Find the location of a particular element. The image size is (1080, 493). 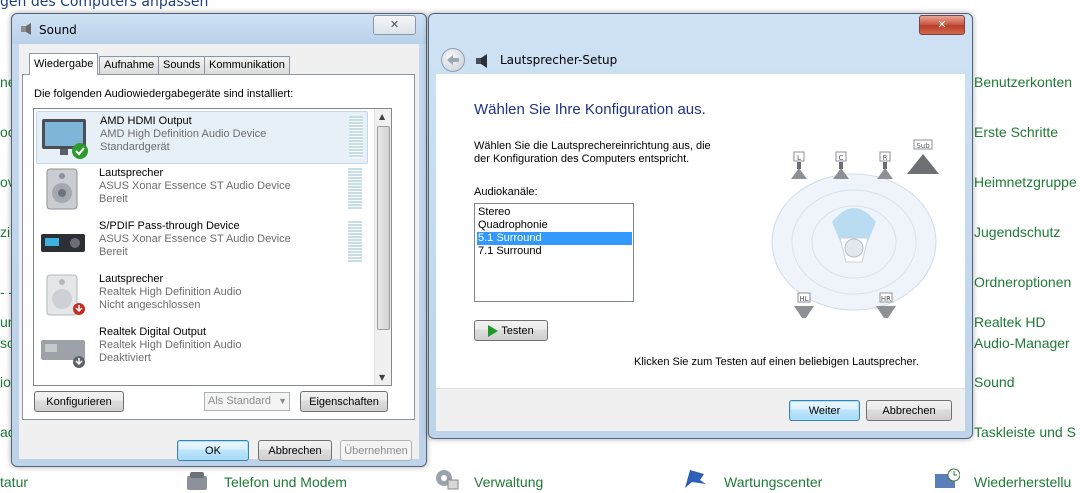

cp-link-verwaltung: Verwaltung is located at coordinates (508, 482).